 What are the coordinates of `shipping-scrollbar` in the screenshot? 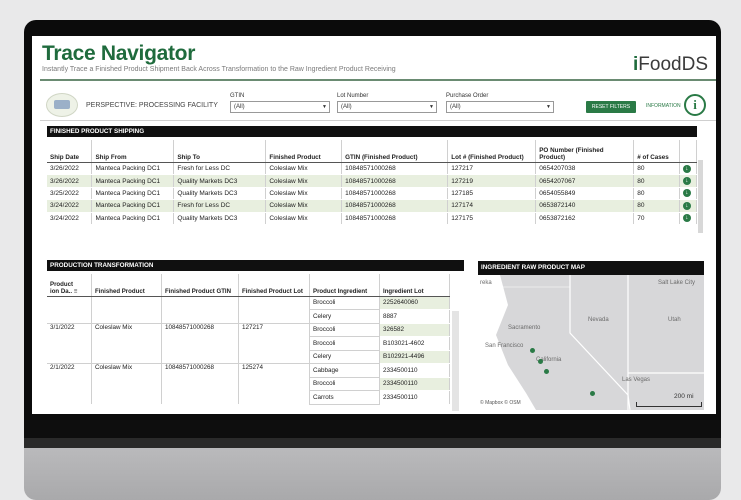 It's located at (700, 196).